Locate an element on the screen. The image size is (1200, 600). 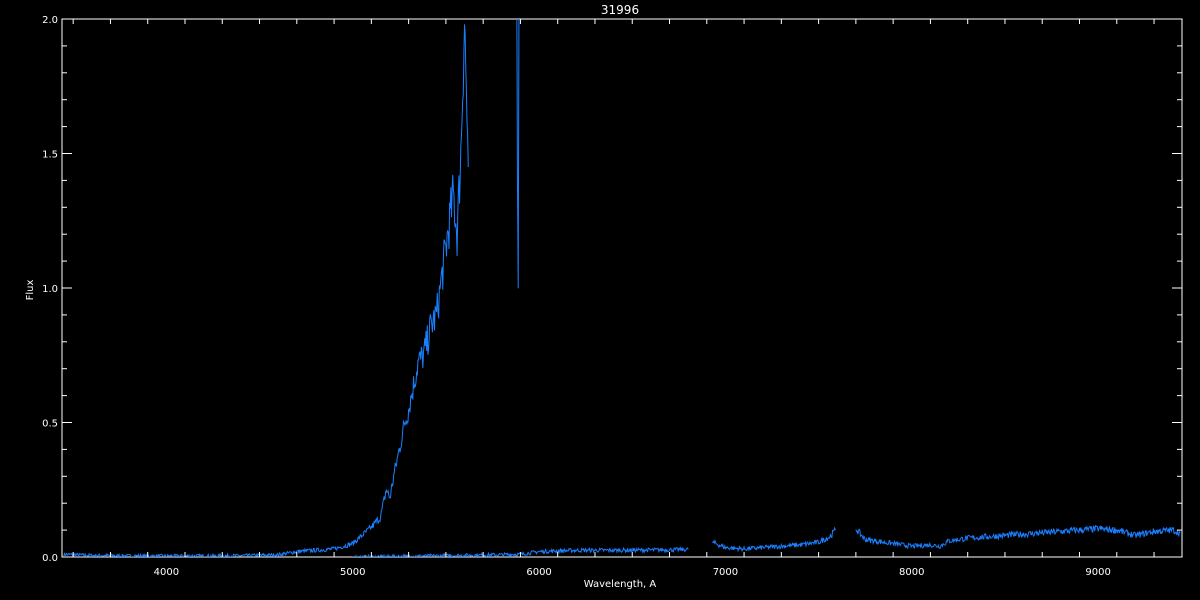
y-tick-label: 1.5 is located at coordinates (50, 155).